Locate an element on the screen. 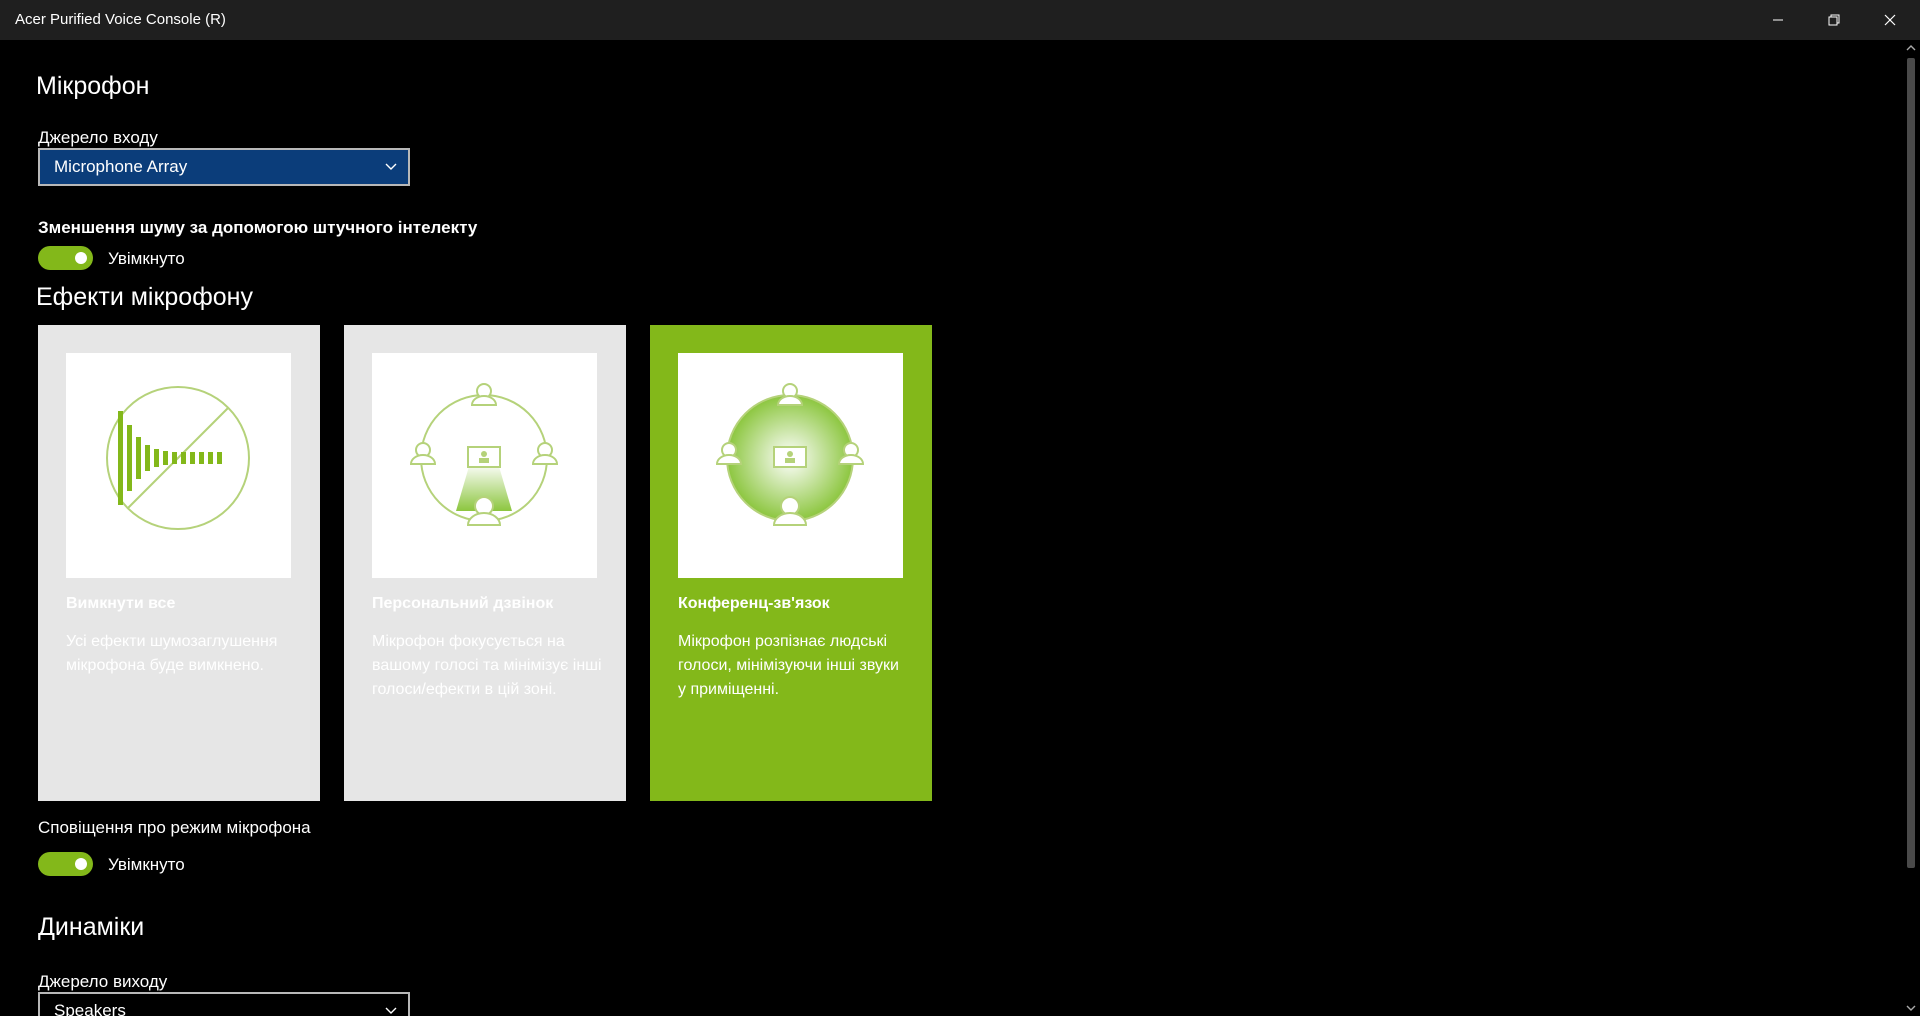  minimize-button is located at coordinates (1778, 20).